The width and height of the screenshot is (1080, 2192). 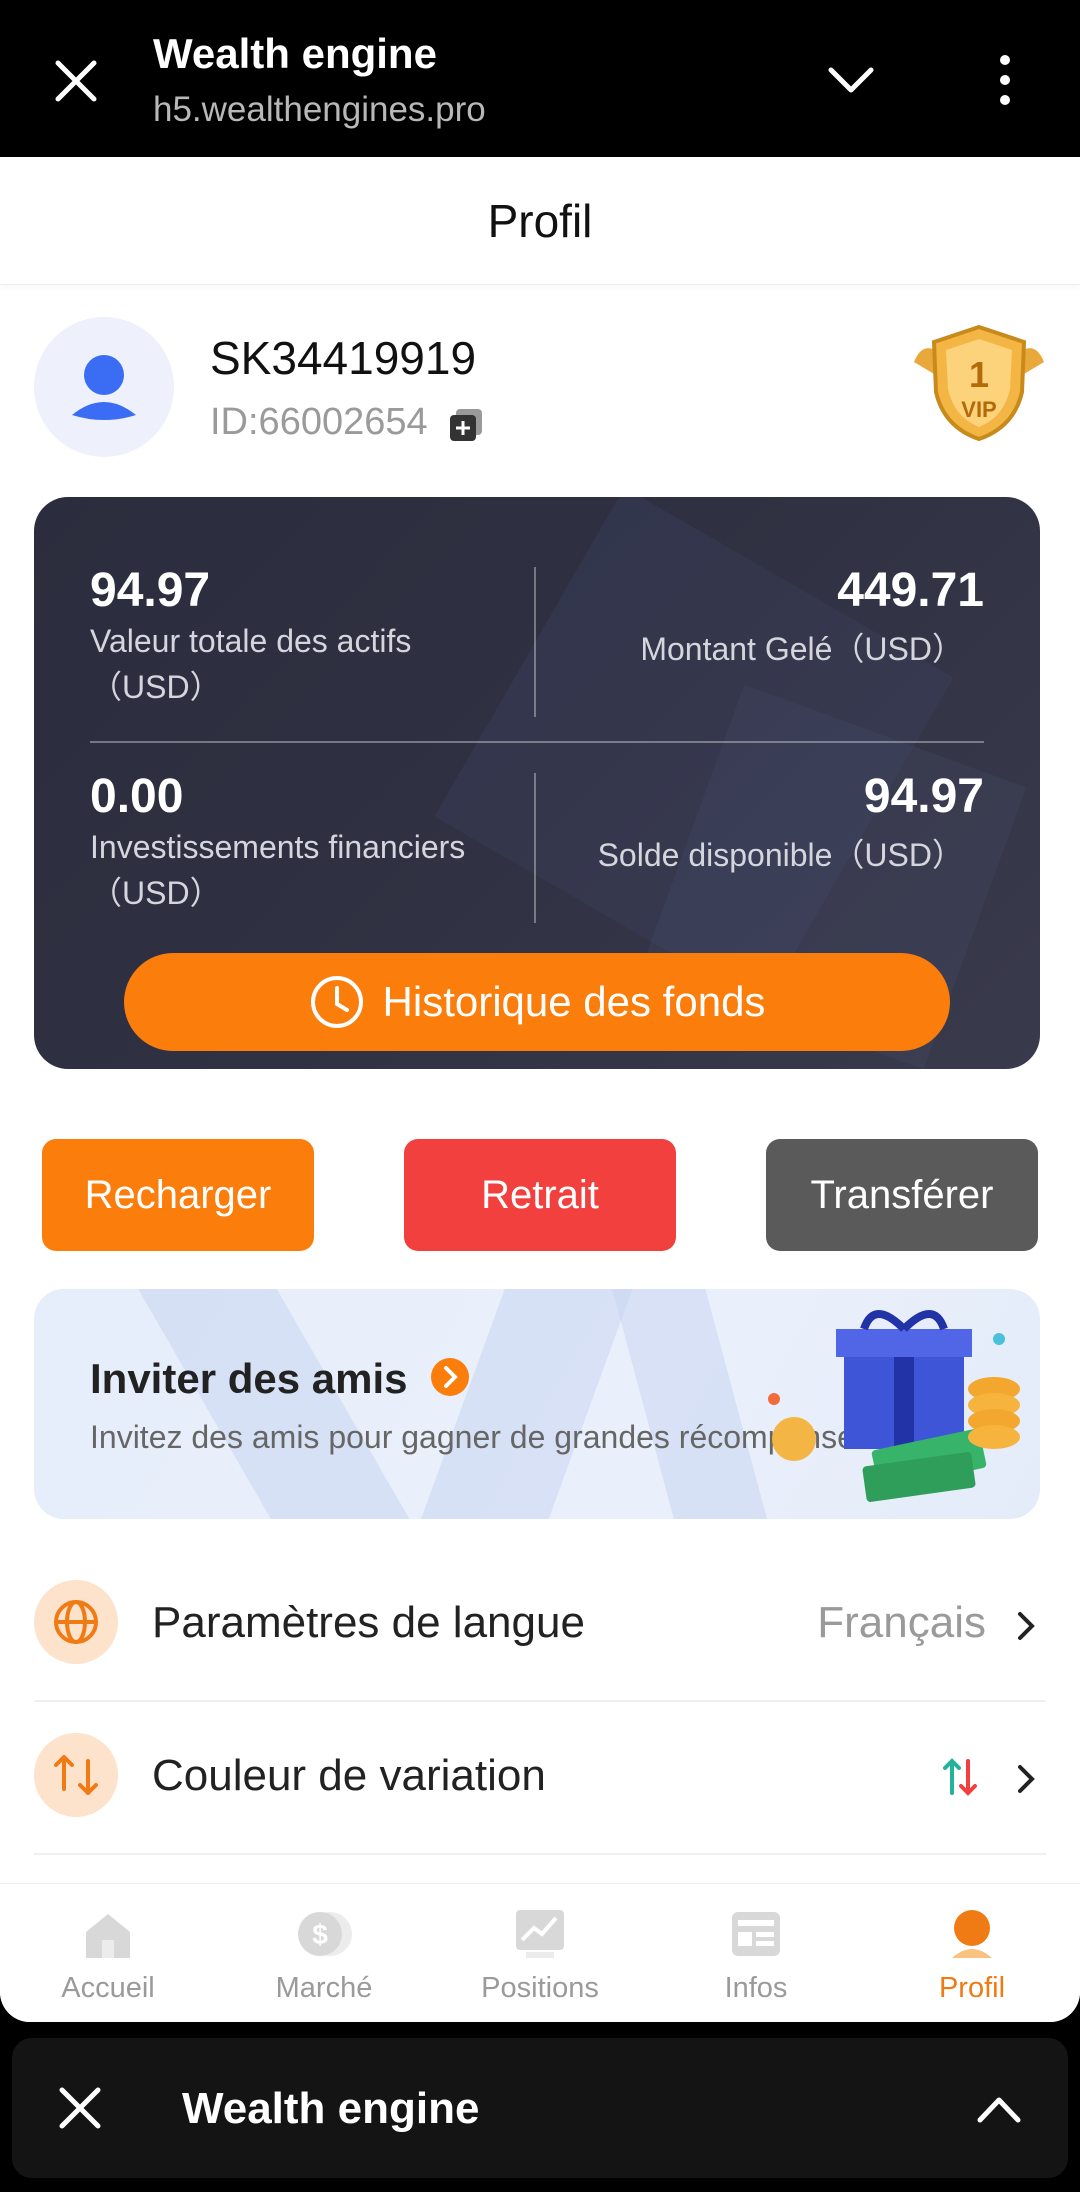 I want to click on recharge-button: Recharger, so click(x=178, y=1195).